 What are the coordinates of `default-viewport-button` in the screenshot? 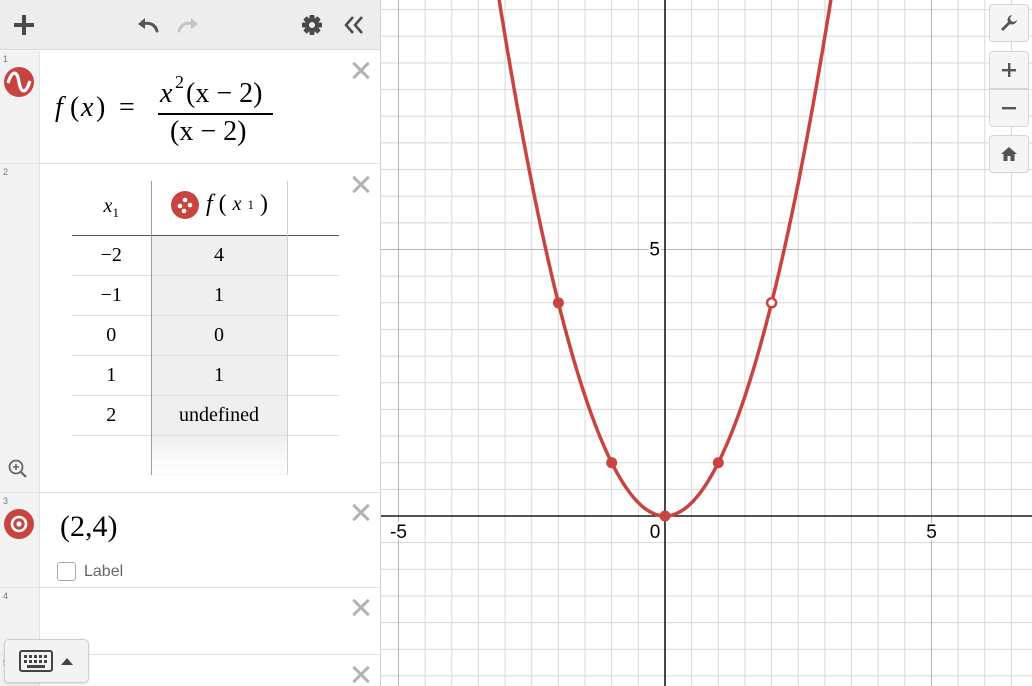 It's located at (1009, 154).